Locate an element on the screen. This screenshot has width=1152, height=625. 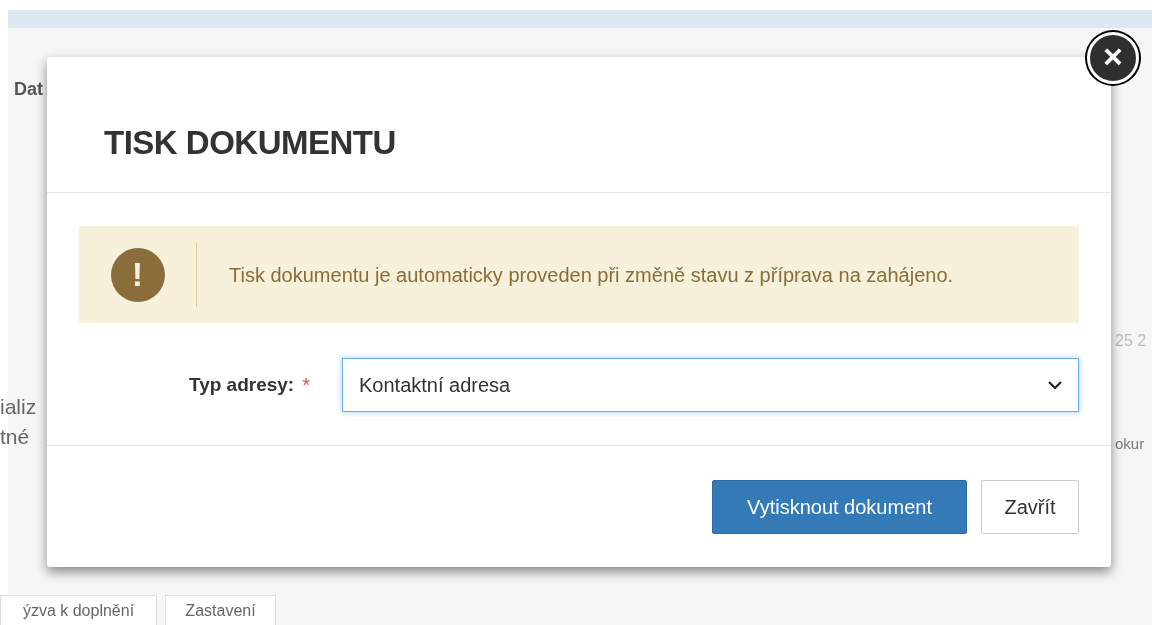
chevron-down-icon is located at coordinates (1055, 385).